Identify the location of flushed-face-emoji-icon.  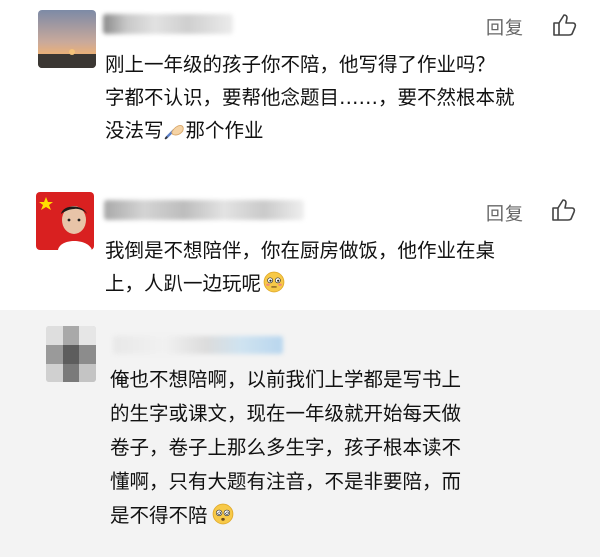
(274, 282).